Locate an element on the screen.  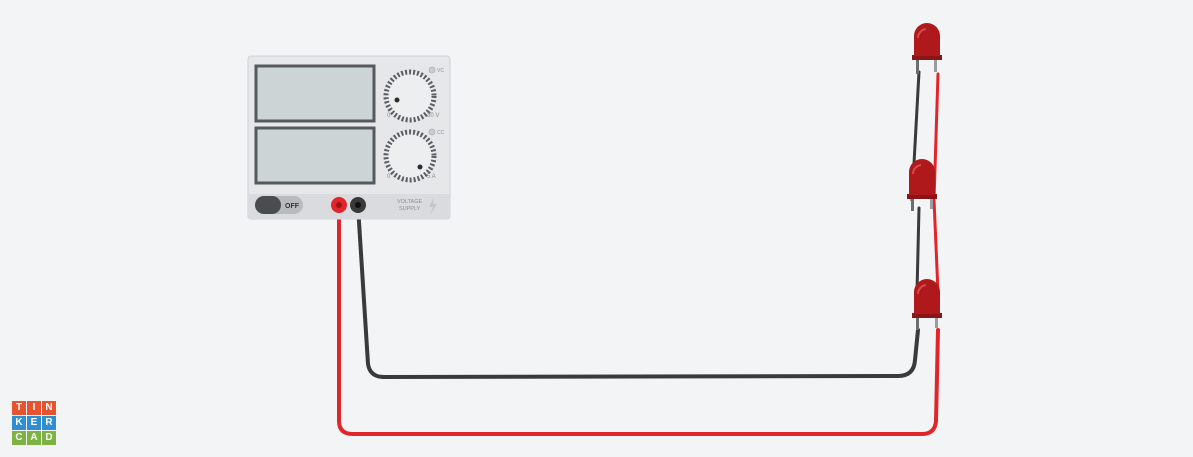
logo-letter-a: A is located at coordinates (34, 438).